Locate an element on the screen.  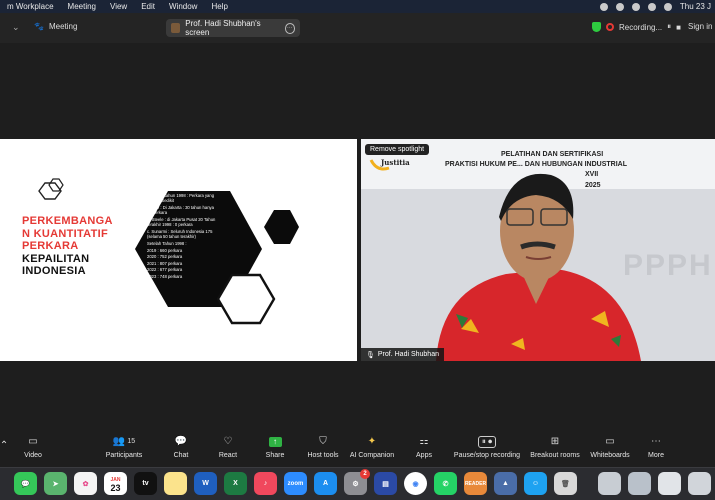
react-button: ♡ React is located at coordinates (228, 447).